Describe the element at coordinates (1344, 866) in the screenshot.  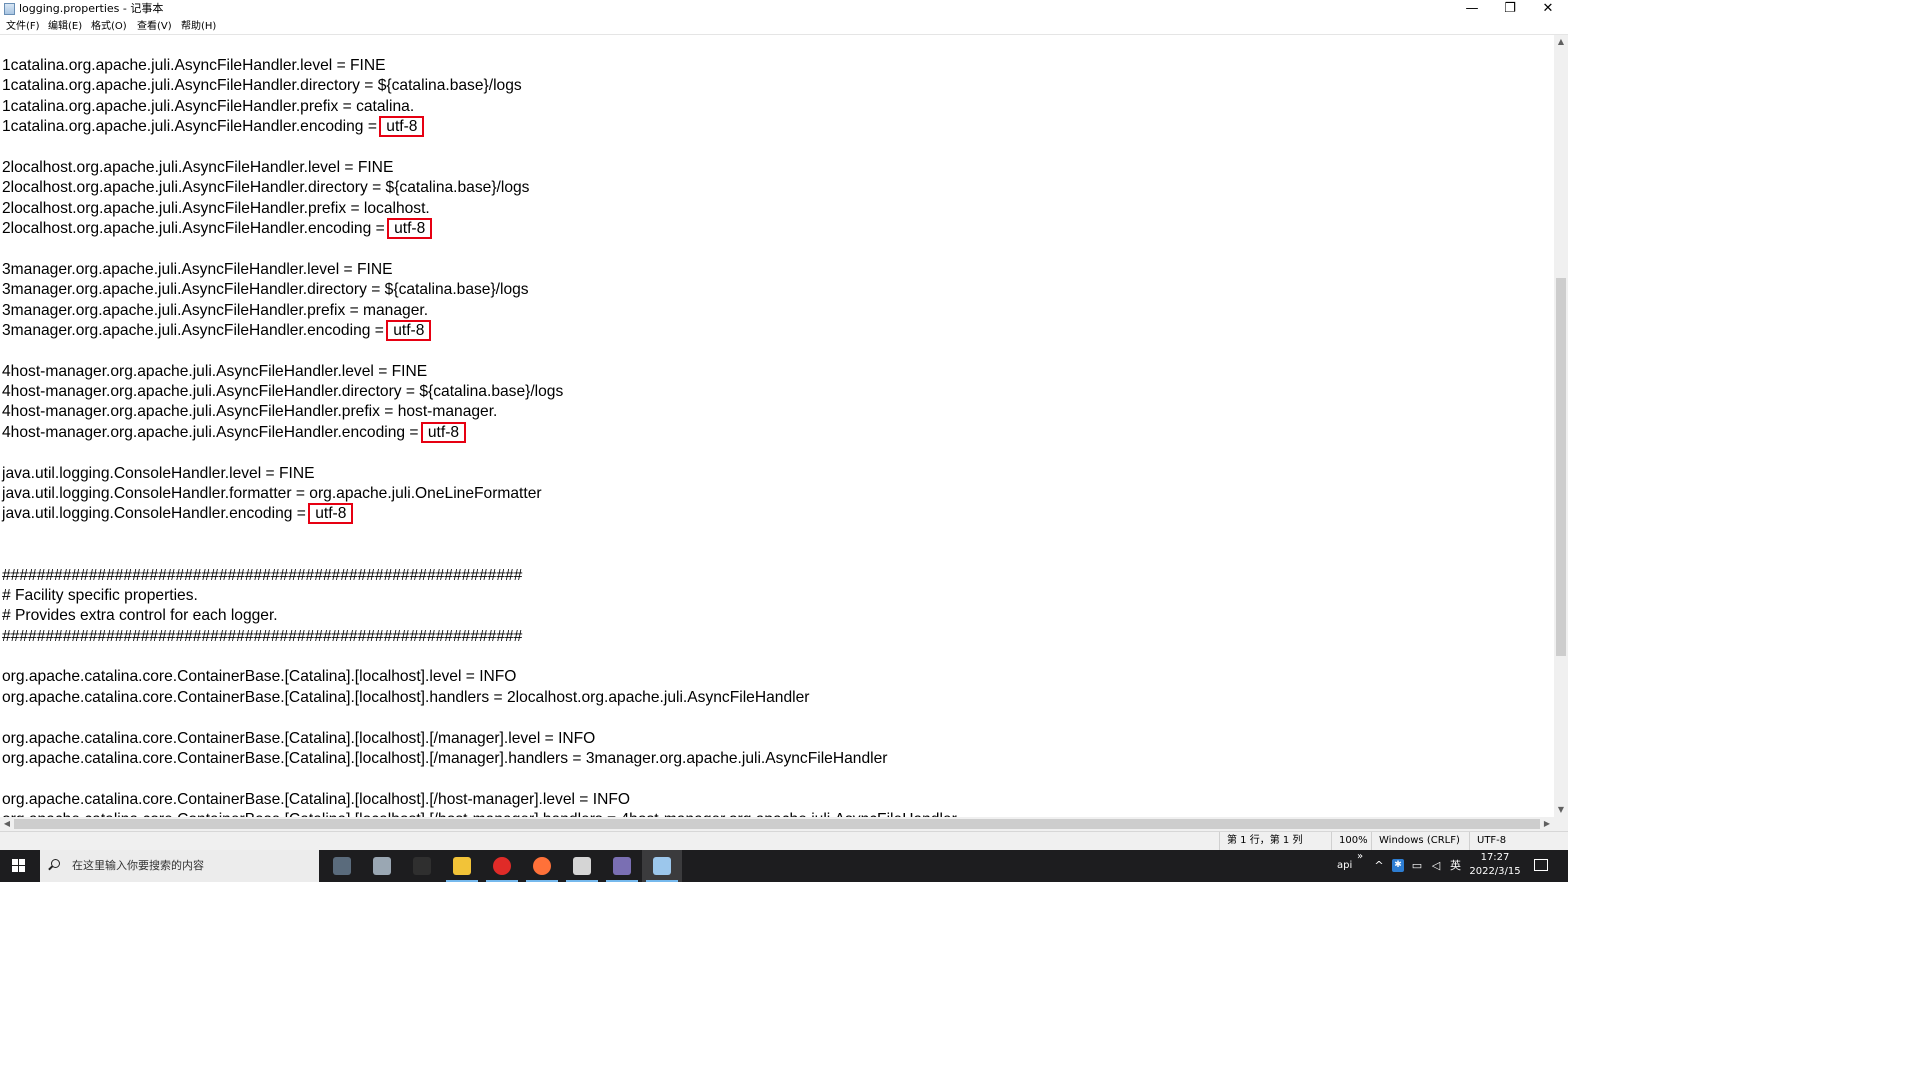
I see `tray-label: api` at that location.